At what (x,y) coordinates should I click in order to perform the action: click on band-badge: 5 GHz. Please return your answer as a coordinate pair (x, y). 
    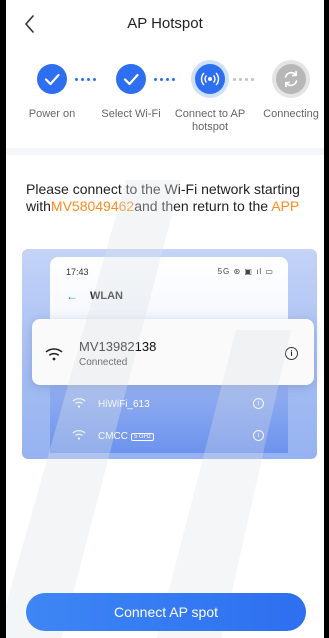
    Looking at the image, I should click on (143, 437).